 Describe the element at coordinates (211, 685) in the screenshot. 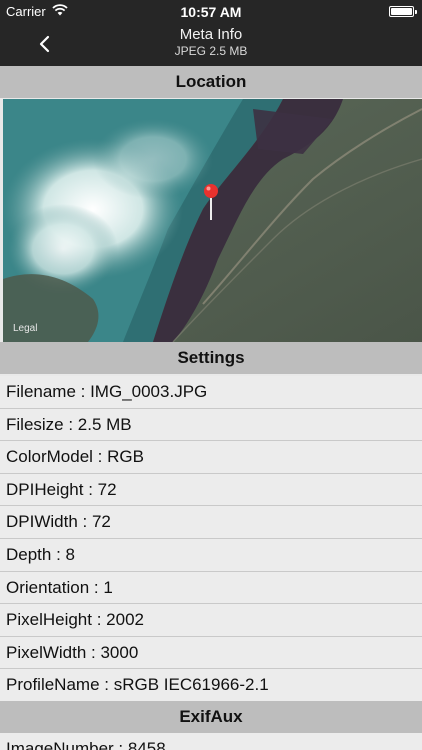

I see `list-item: ProfileName : sRGB IEC61966-2.1` at that location.